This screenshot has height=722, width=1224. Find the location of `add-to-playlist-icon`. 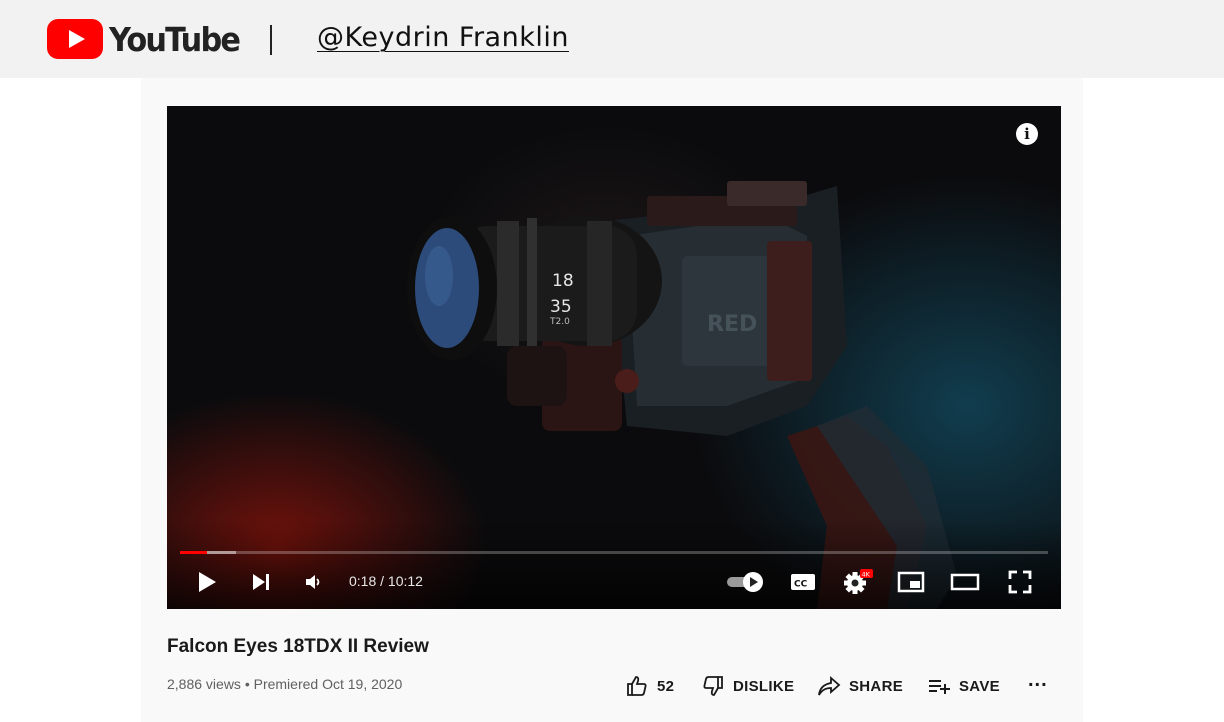

add-to-playlist-icon is located at coordinates (939, 687).